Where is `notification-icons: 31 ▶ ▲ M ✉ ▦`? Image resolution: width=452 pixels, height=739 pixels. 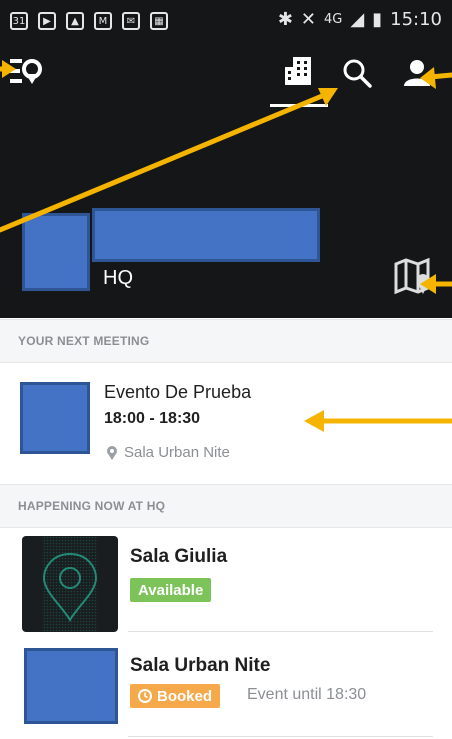
notification-icons: 31 ▶ ▲ M ✉ ▦ is located at coordinates (89, 21).